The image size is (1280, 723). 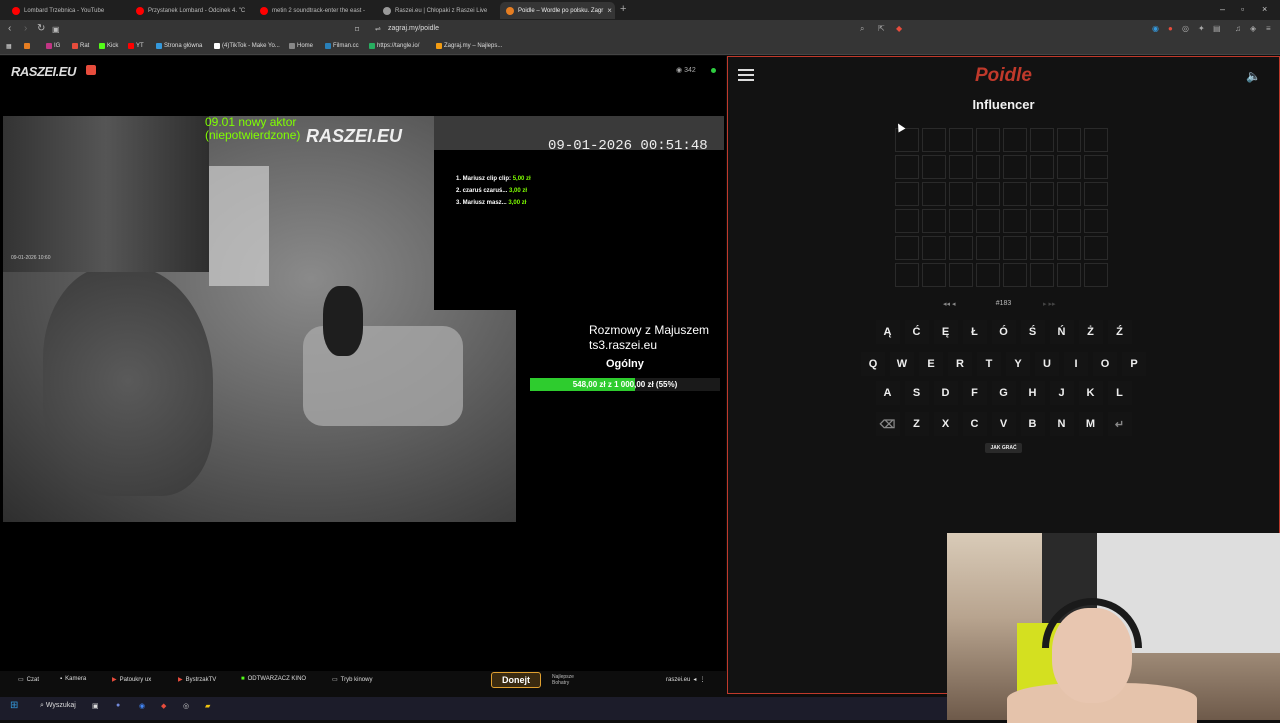 I want to click on discord-icon: ●, so click(x=118, y=705).